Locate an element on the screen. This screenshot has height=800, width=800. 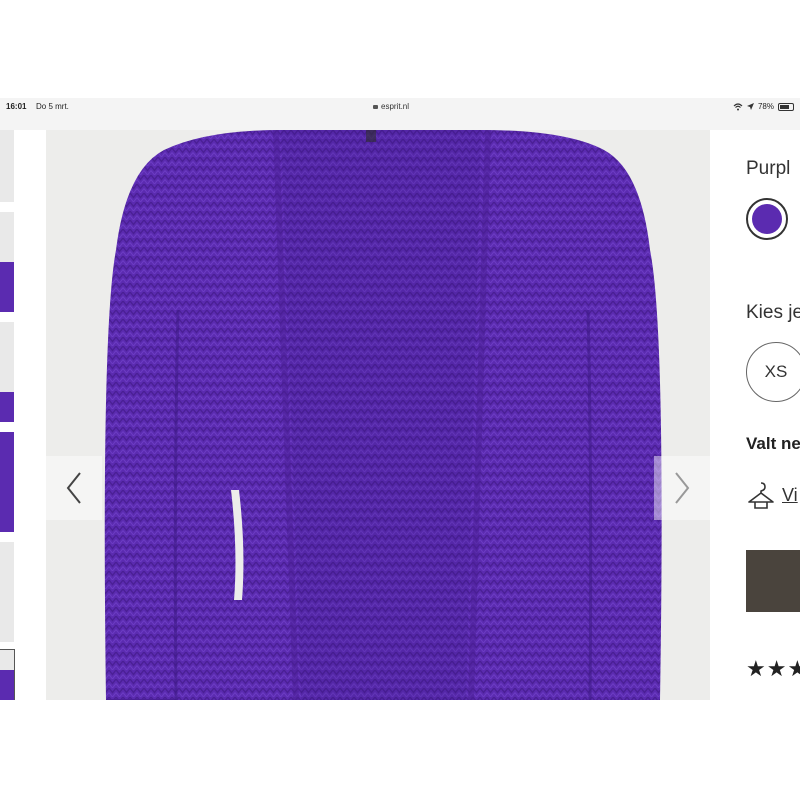
fit-link-row: Vi is located at coordinates (772, 495).